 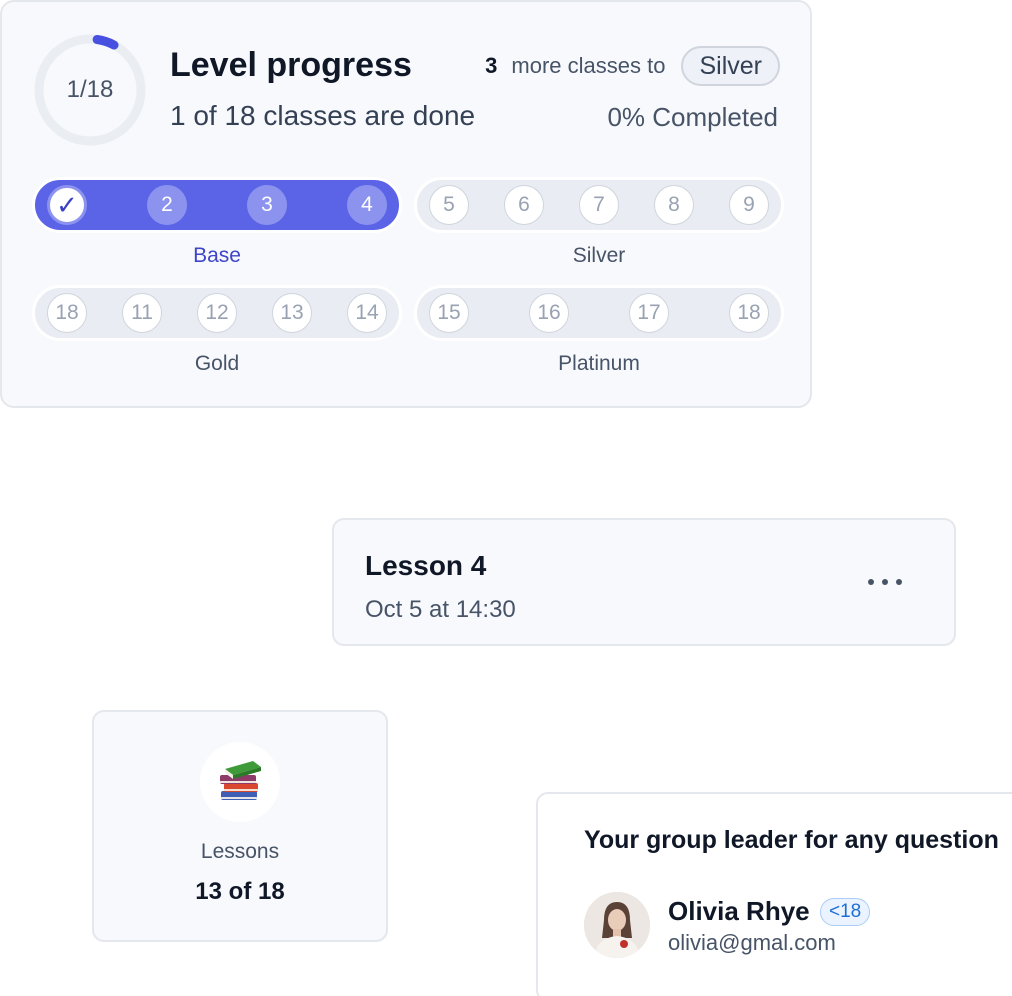 What do you see at coordinates (426, 565) in the screenshot?
I see `lesson-title: Lesson 4` at bounding box center [426, 565].